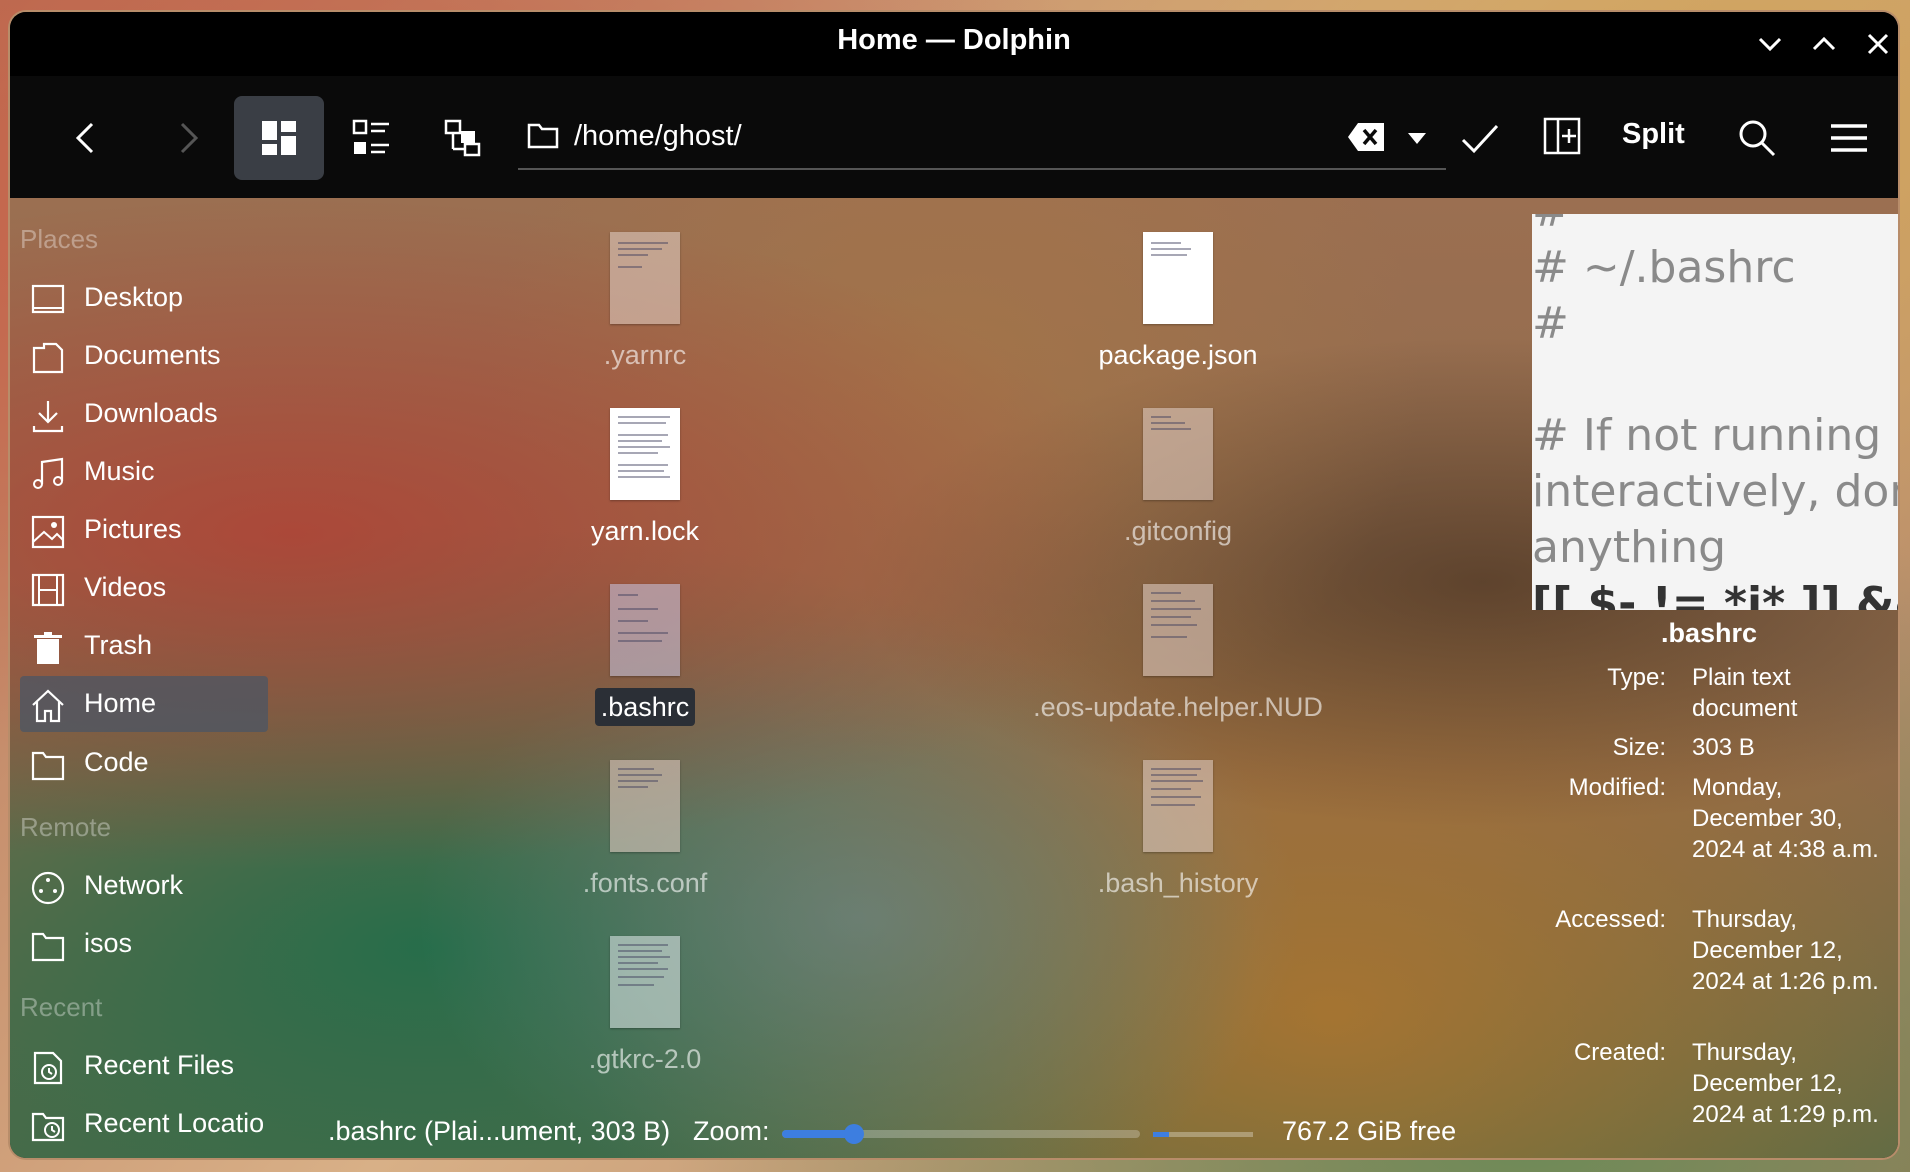 The image size is (1910, 1172). Describe the element at coordinates (1785, 1083) in the screenshot. I see `info-value: Thursday, December 12, 2024 at 1:29 p.m.` at that location.